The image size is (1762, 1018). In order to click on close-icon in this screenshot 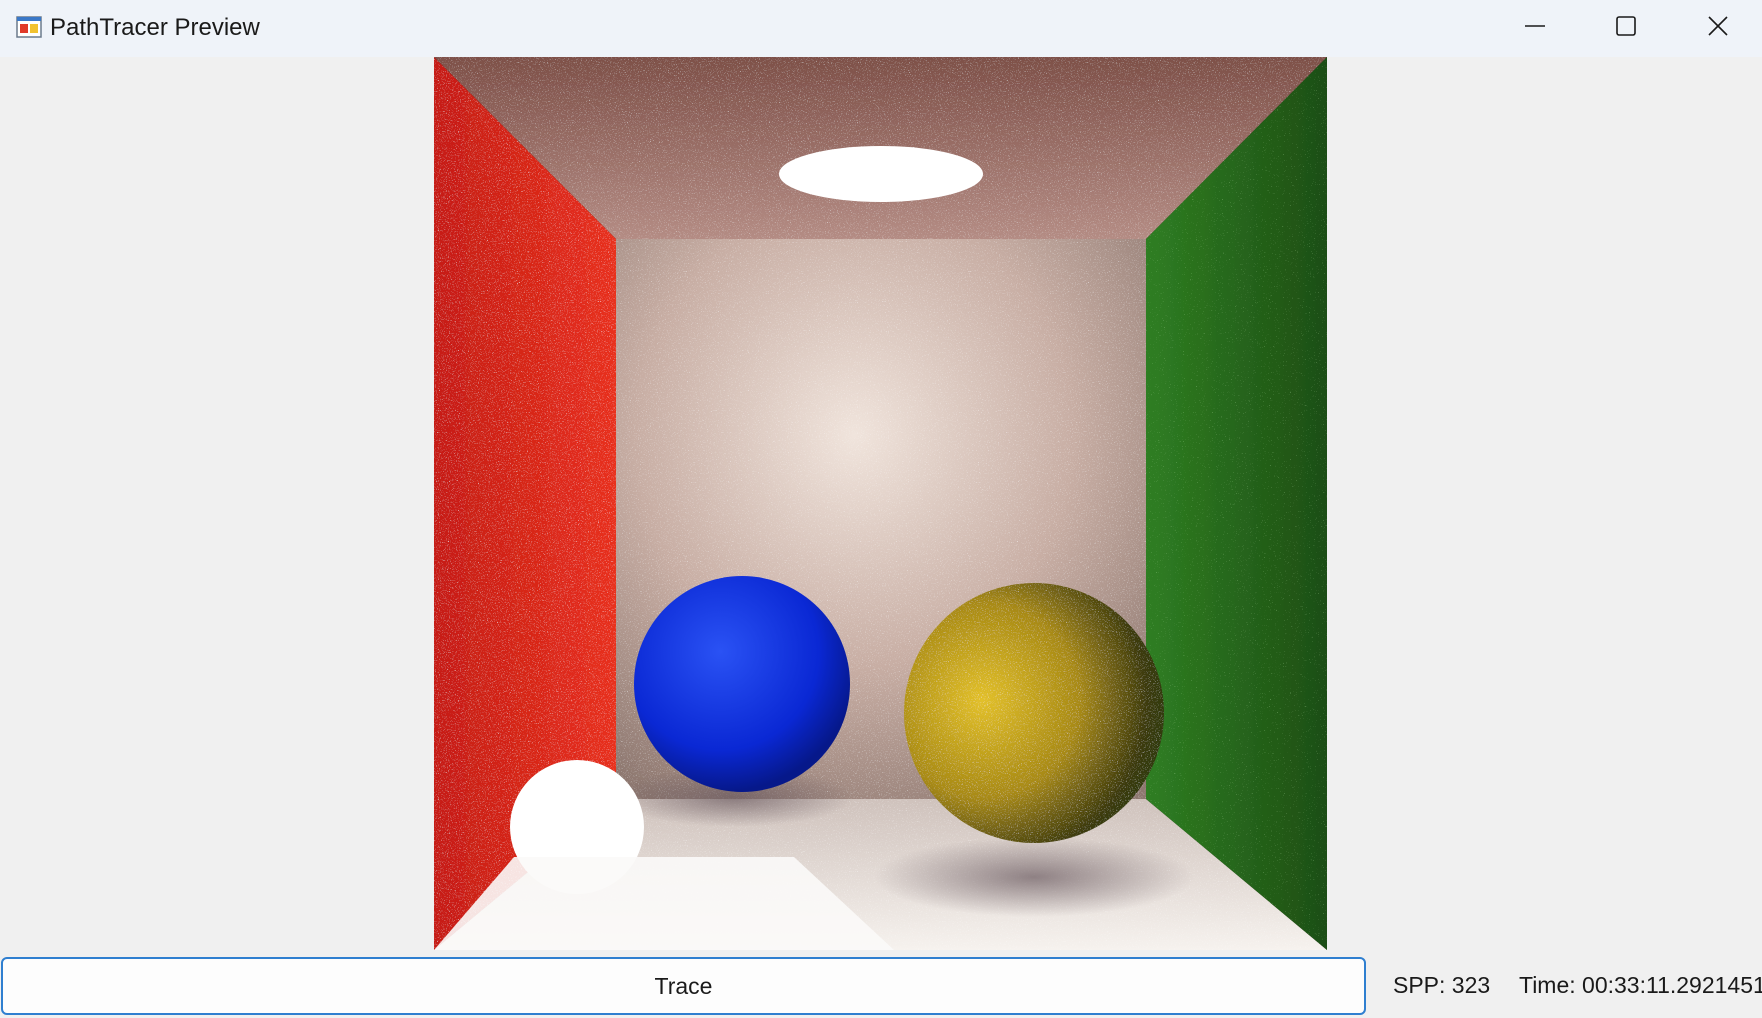, I will do `click(1718, 26)`.